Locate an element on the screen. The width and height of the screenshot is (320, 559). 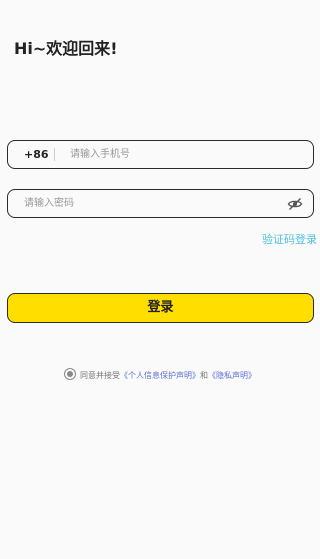
agreement-prefix: 同意并接受 is located at coordinates (100, 375).